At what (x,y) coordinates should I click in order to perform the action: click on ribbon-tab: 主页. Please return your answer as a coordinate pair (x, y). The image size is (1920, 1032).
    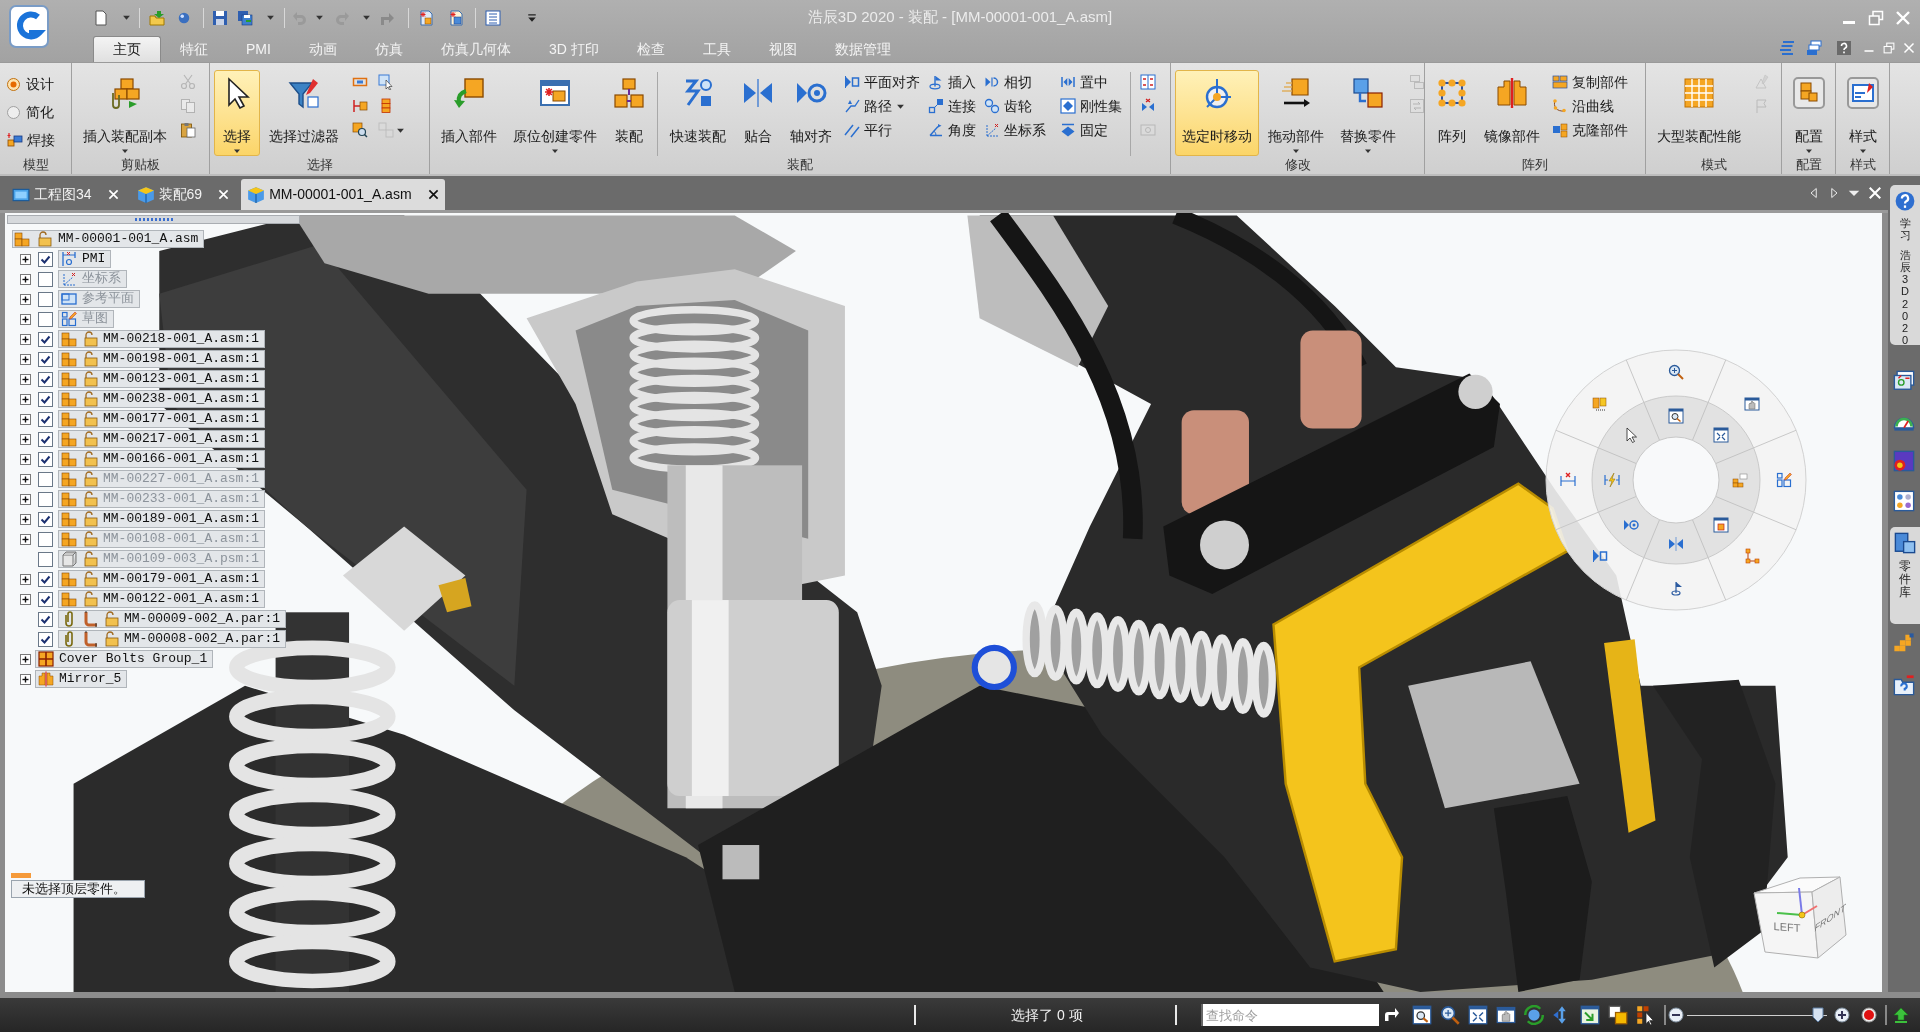
    Looking at the image, I should click on (127, 49).